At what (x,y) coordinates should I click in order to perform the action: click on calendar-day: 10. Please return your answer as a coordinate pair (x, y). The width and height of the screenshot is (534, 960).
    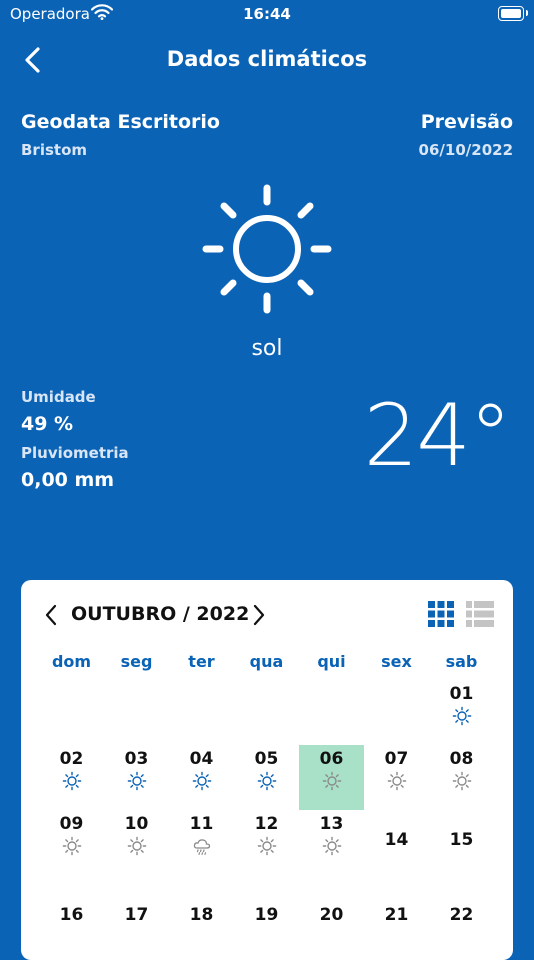
    Looking at the image, I should click on (136, 842).